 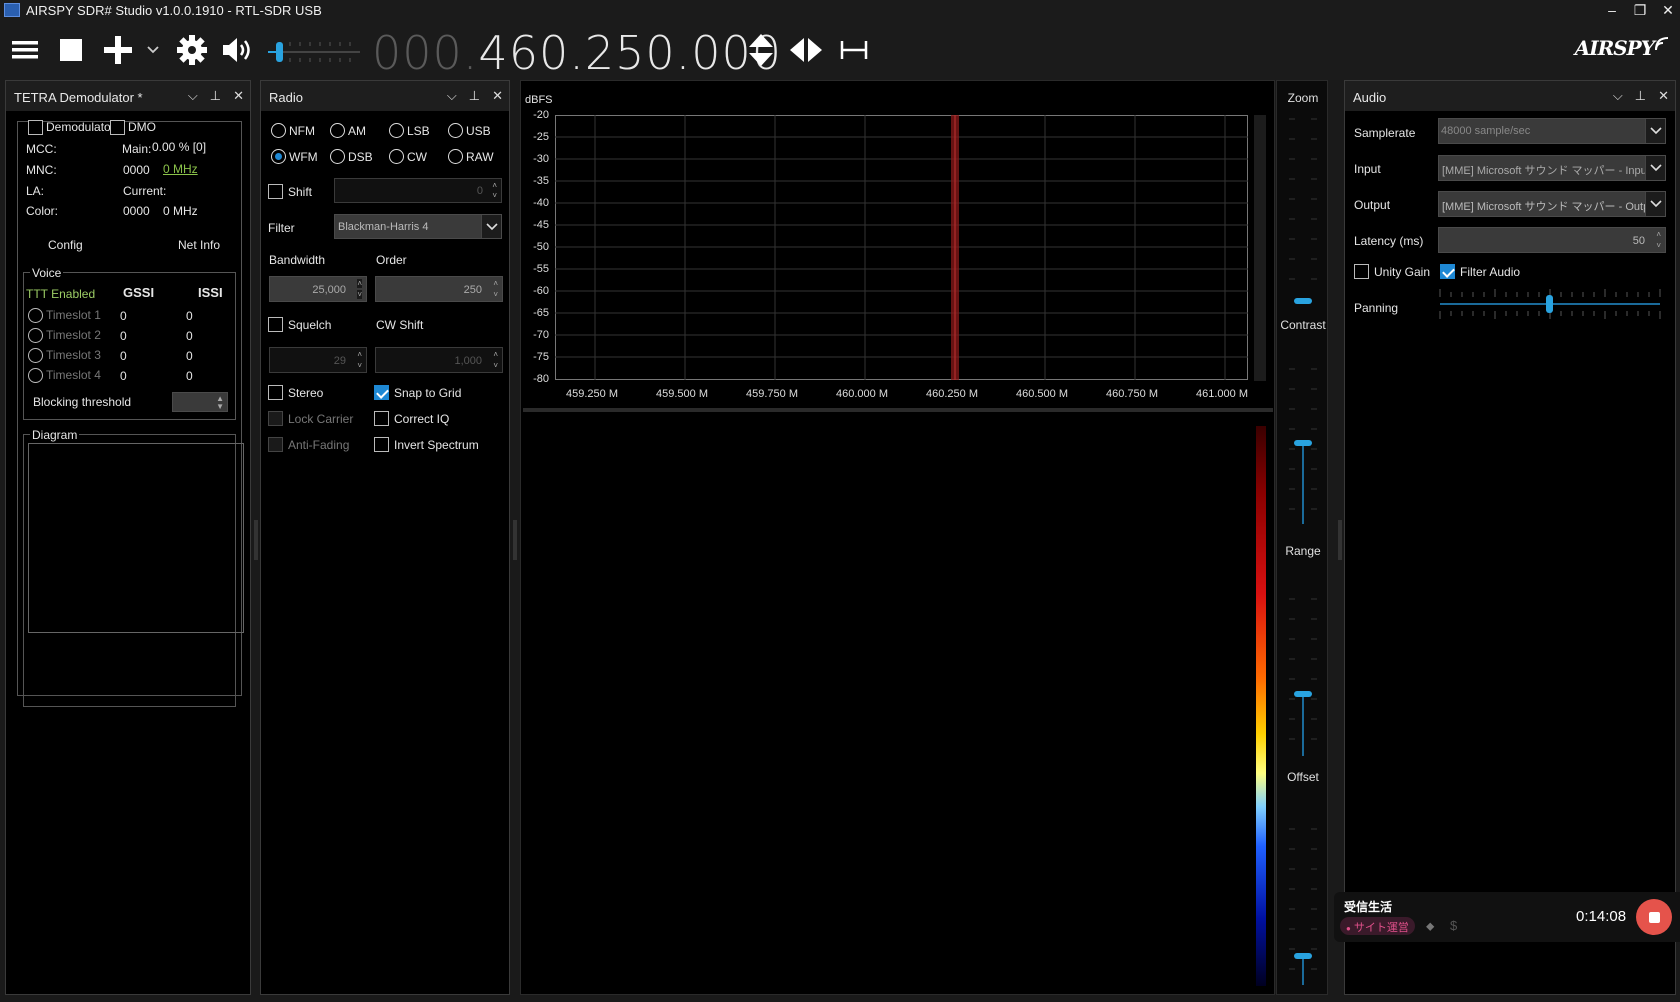 What do you see at coordinates (491, 226) in the screenshot?
I see `filter-dropdown-button` at bounding box center [491, 226].